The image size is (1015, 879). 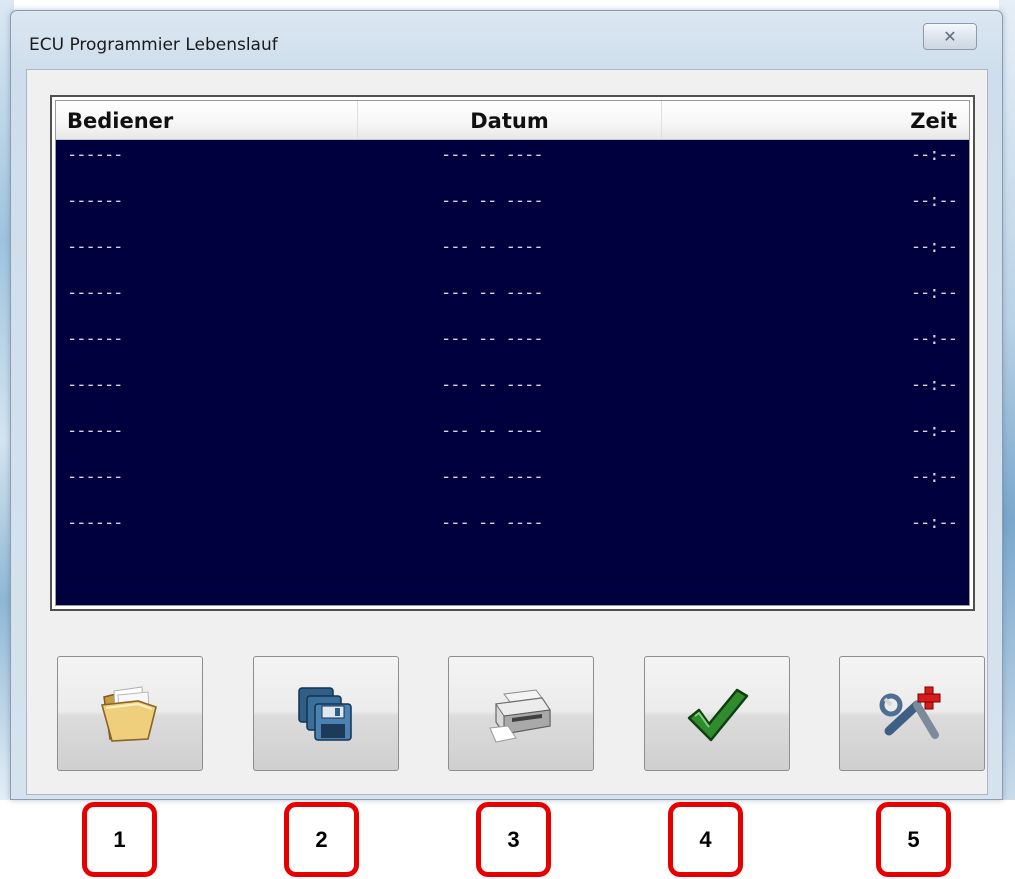 I want to click on floppy-disks-icon, so click(x=325, y=713).